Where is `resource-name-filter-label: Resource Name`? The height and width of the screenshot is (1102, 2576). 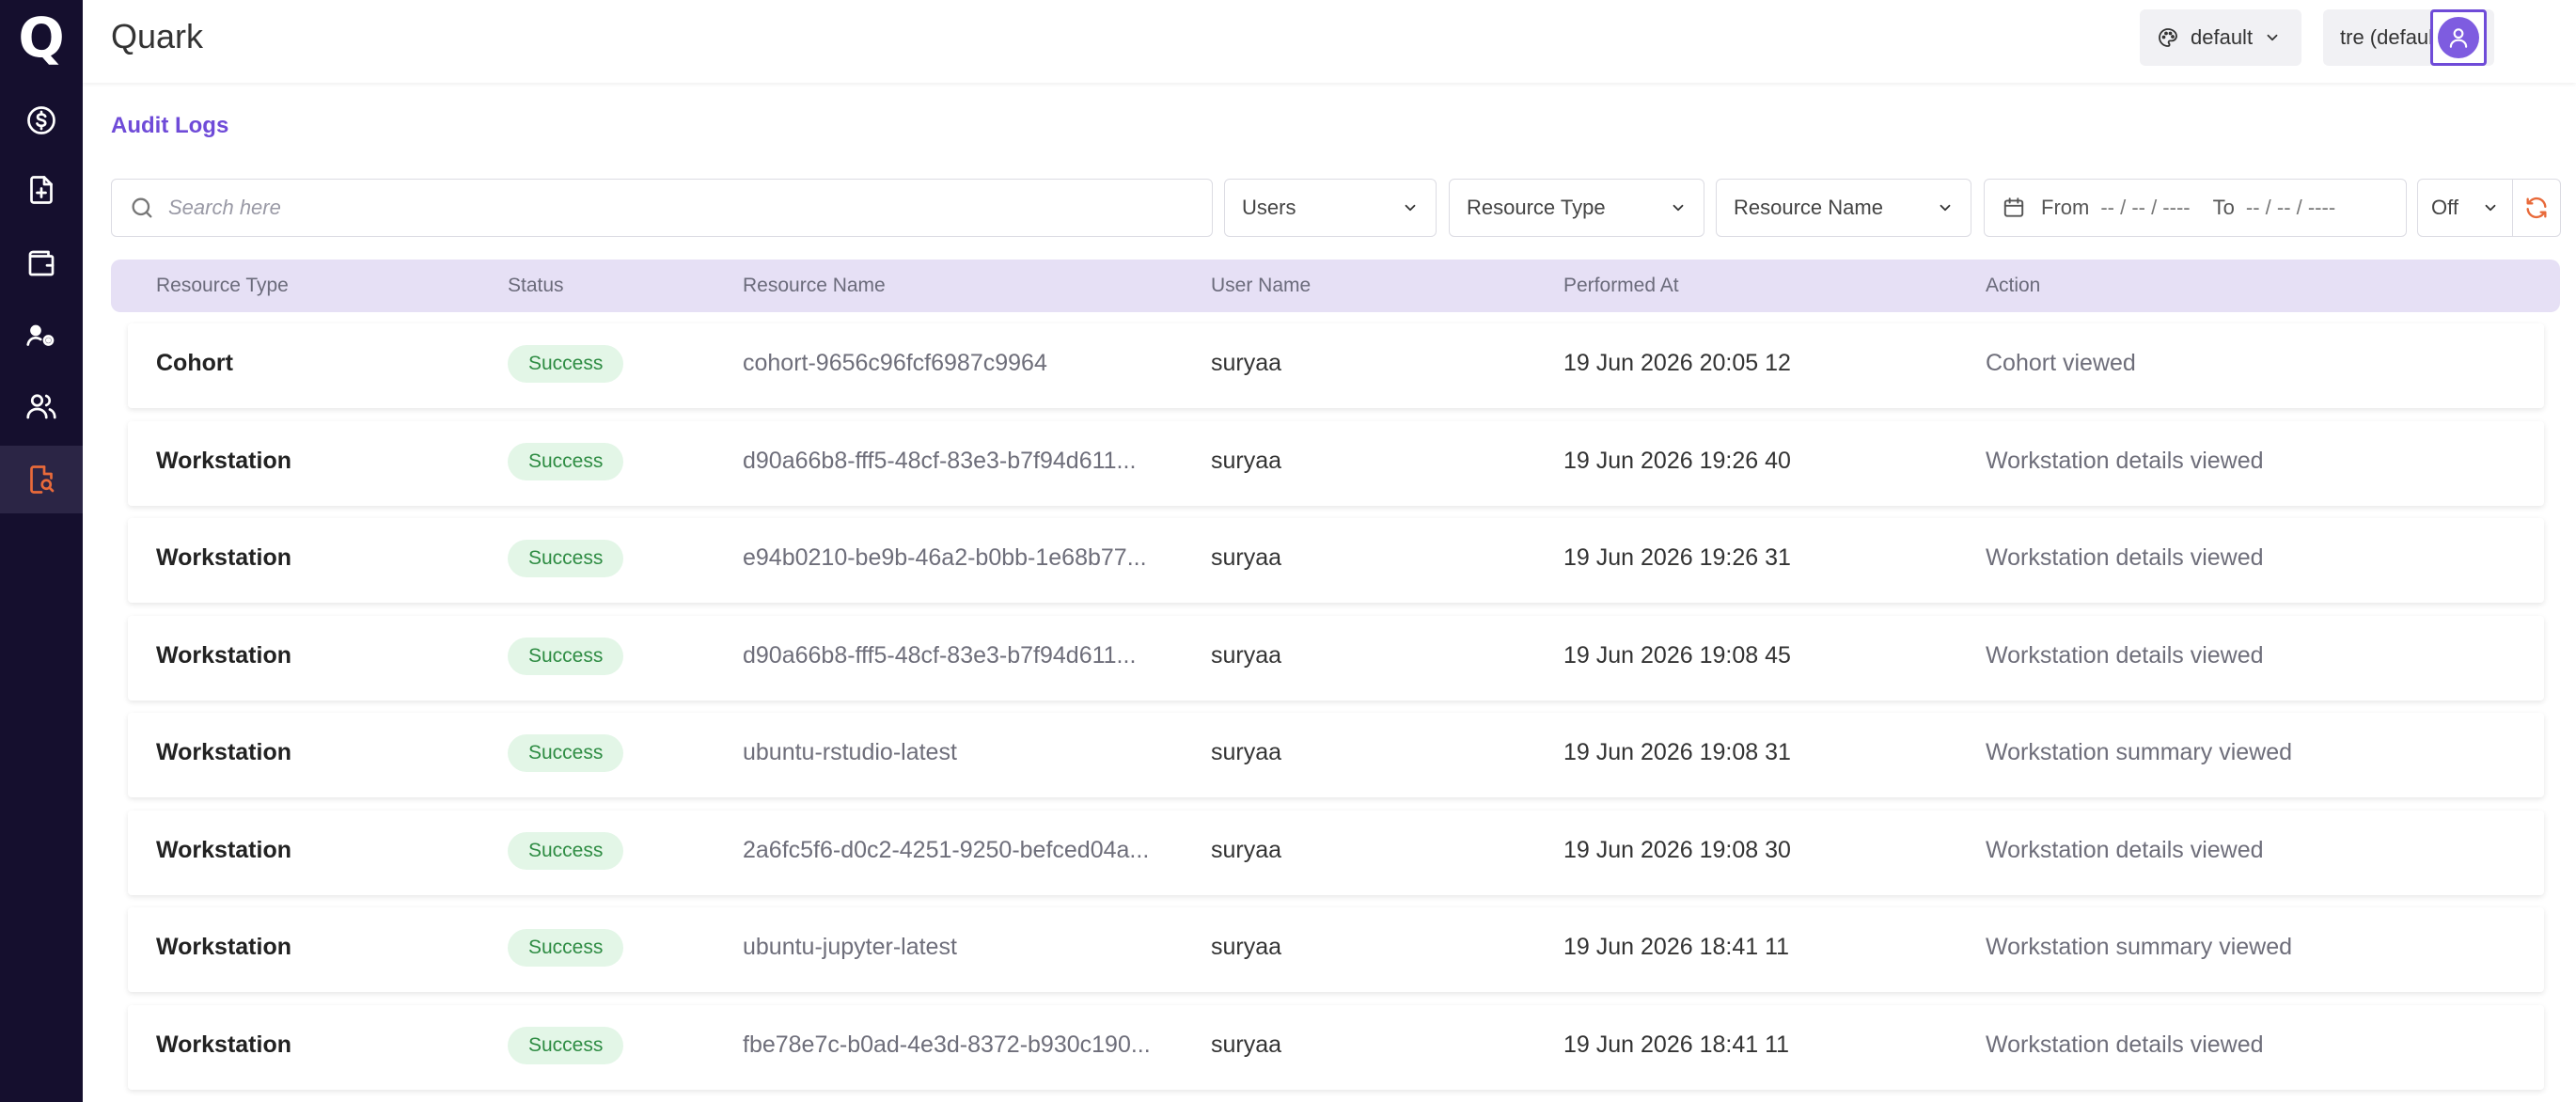
resource-name-filter-label: Resource Name is located at coordinates (1809, 207).